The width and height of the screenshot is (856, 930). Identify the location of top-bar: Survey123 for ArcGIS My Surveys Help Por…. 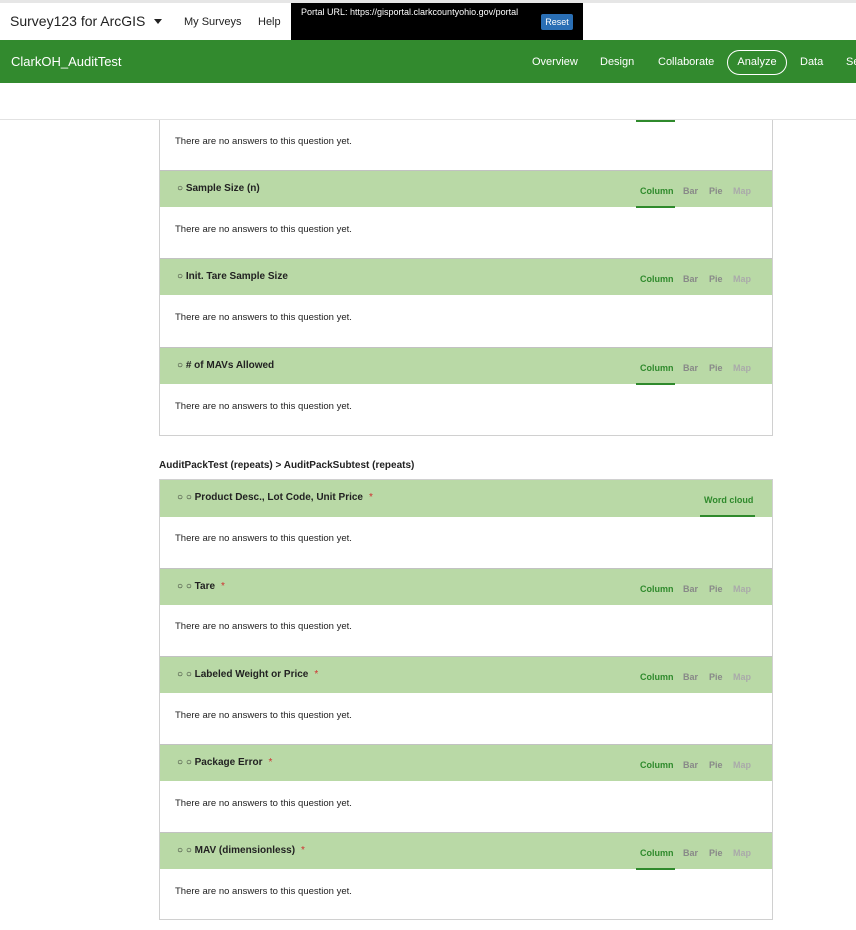
(428, 21).